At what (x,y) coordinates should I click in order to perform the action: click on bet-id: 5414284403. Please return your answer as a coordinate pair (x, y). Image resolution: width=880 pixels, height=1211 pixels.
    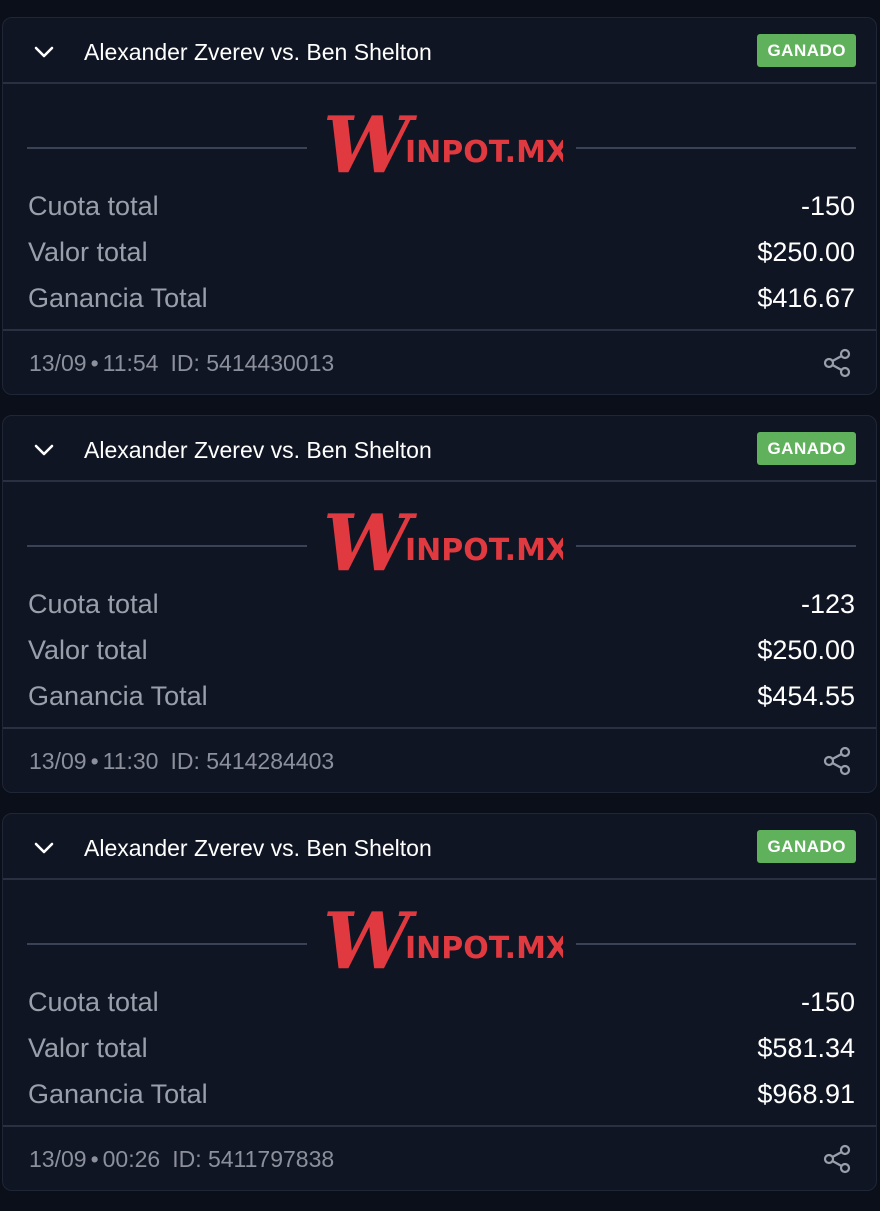
    Looking at the image, I should click on (270, 761).